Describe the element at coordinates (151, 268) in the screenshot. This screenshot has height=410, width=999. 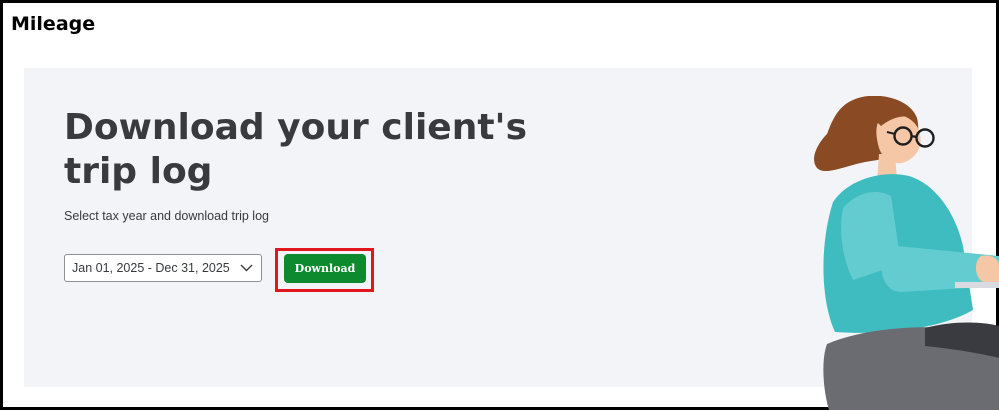
I see `date-range-value: Jan 01, 2025 - Dec 31, 2025` at that location.